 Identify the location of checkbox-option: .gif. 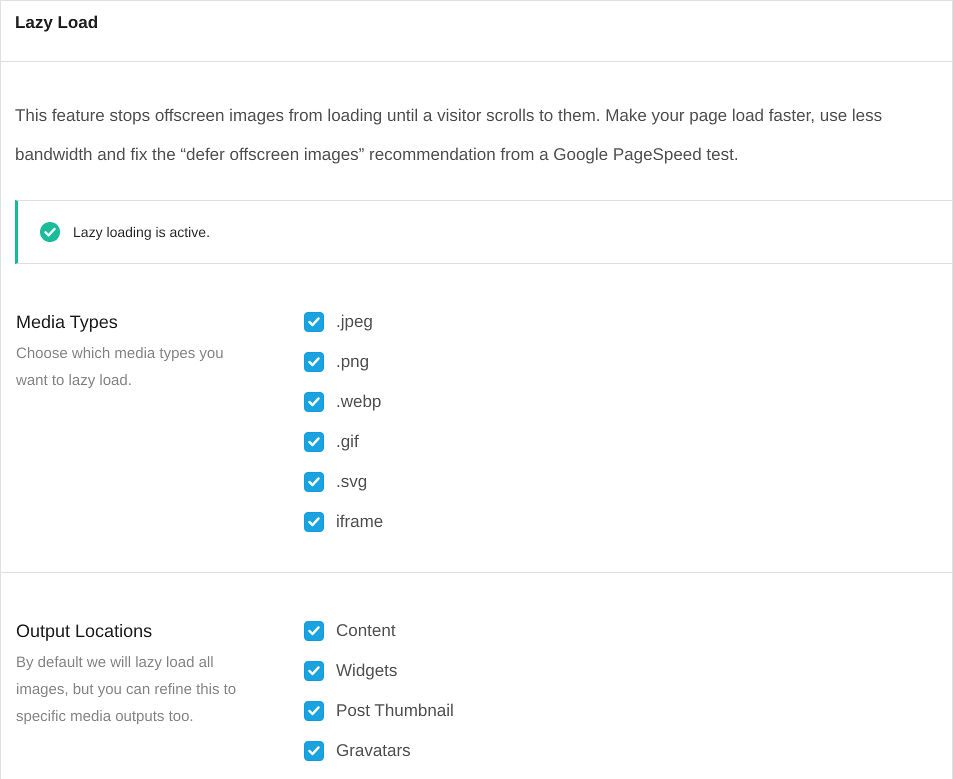
(331, 442).